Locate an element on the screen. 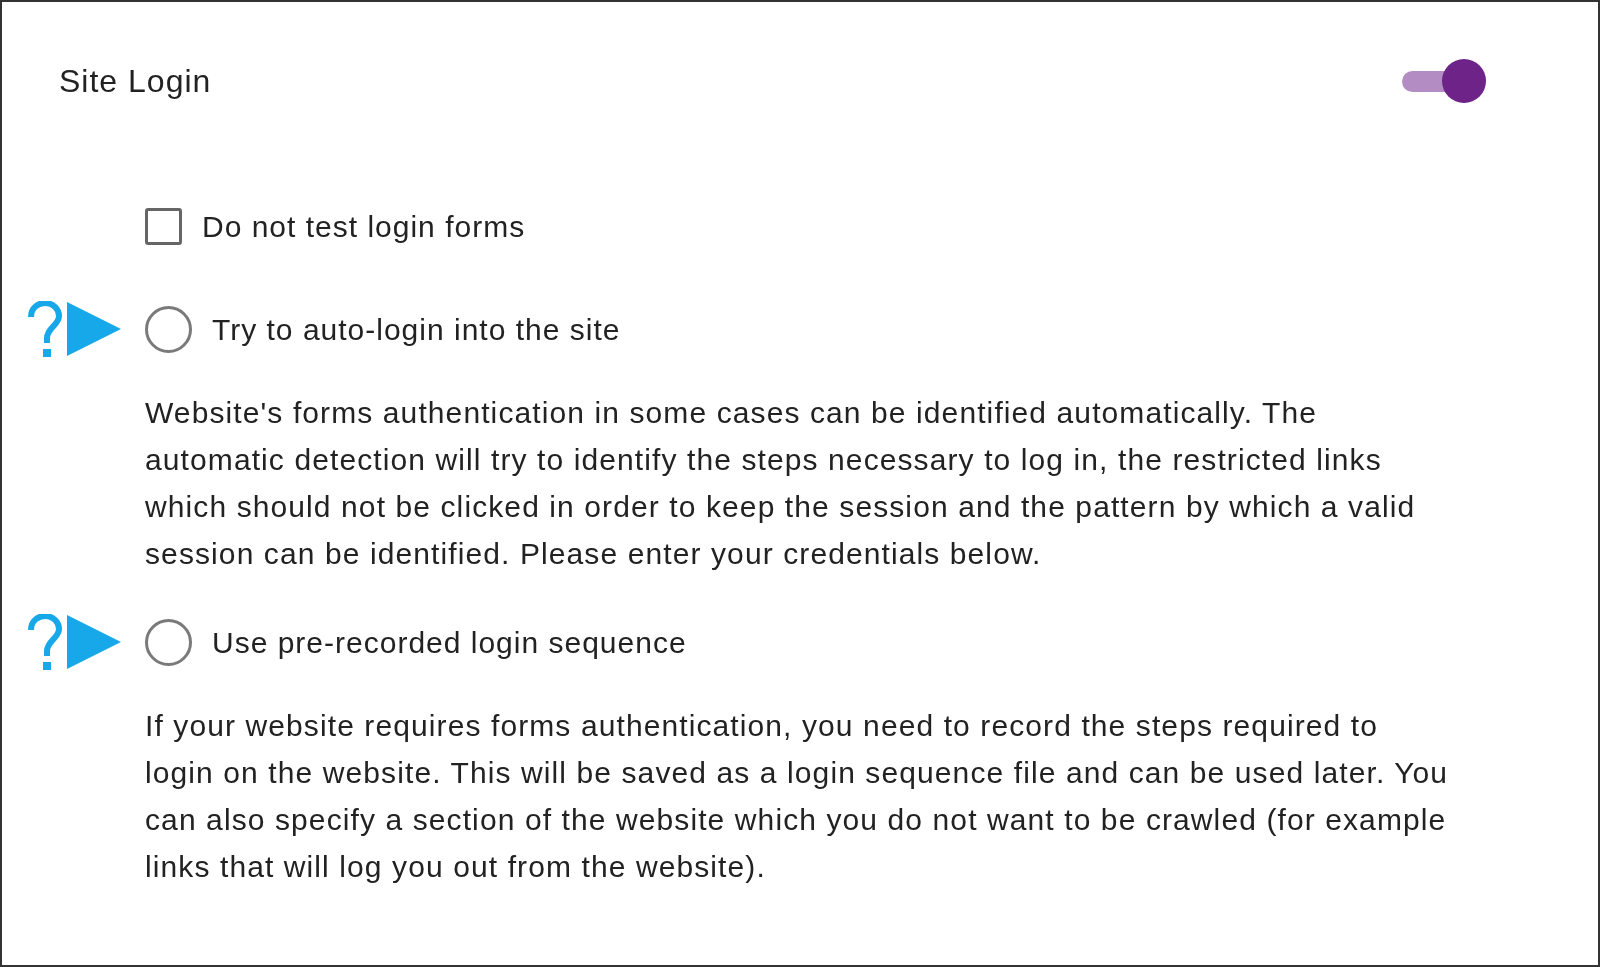 The width and height of the screenshot is (1600, 967). radio-label: Use pre-recorded login sequence is located at coordinates (449, 642).